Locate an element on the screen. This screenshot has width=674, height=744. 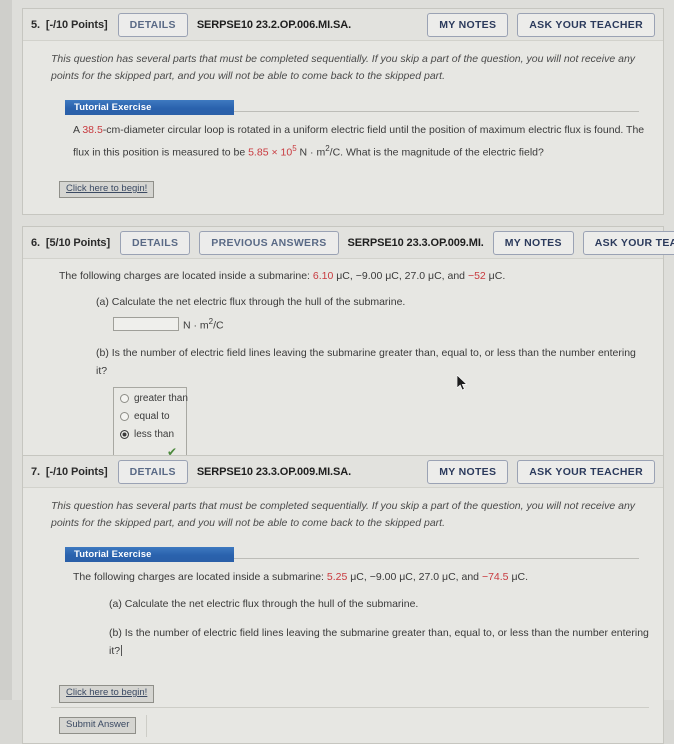
q6-unit-2: /C is located at coordinates (218, 325).